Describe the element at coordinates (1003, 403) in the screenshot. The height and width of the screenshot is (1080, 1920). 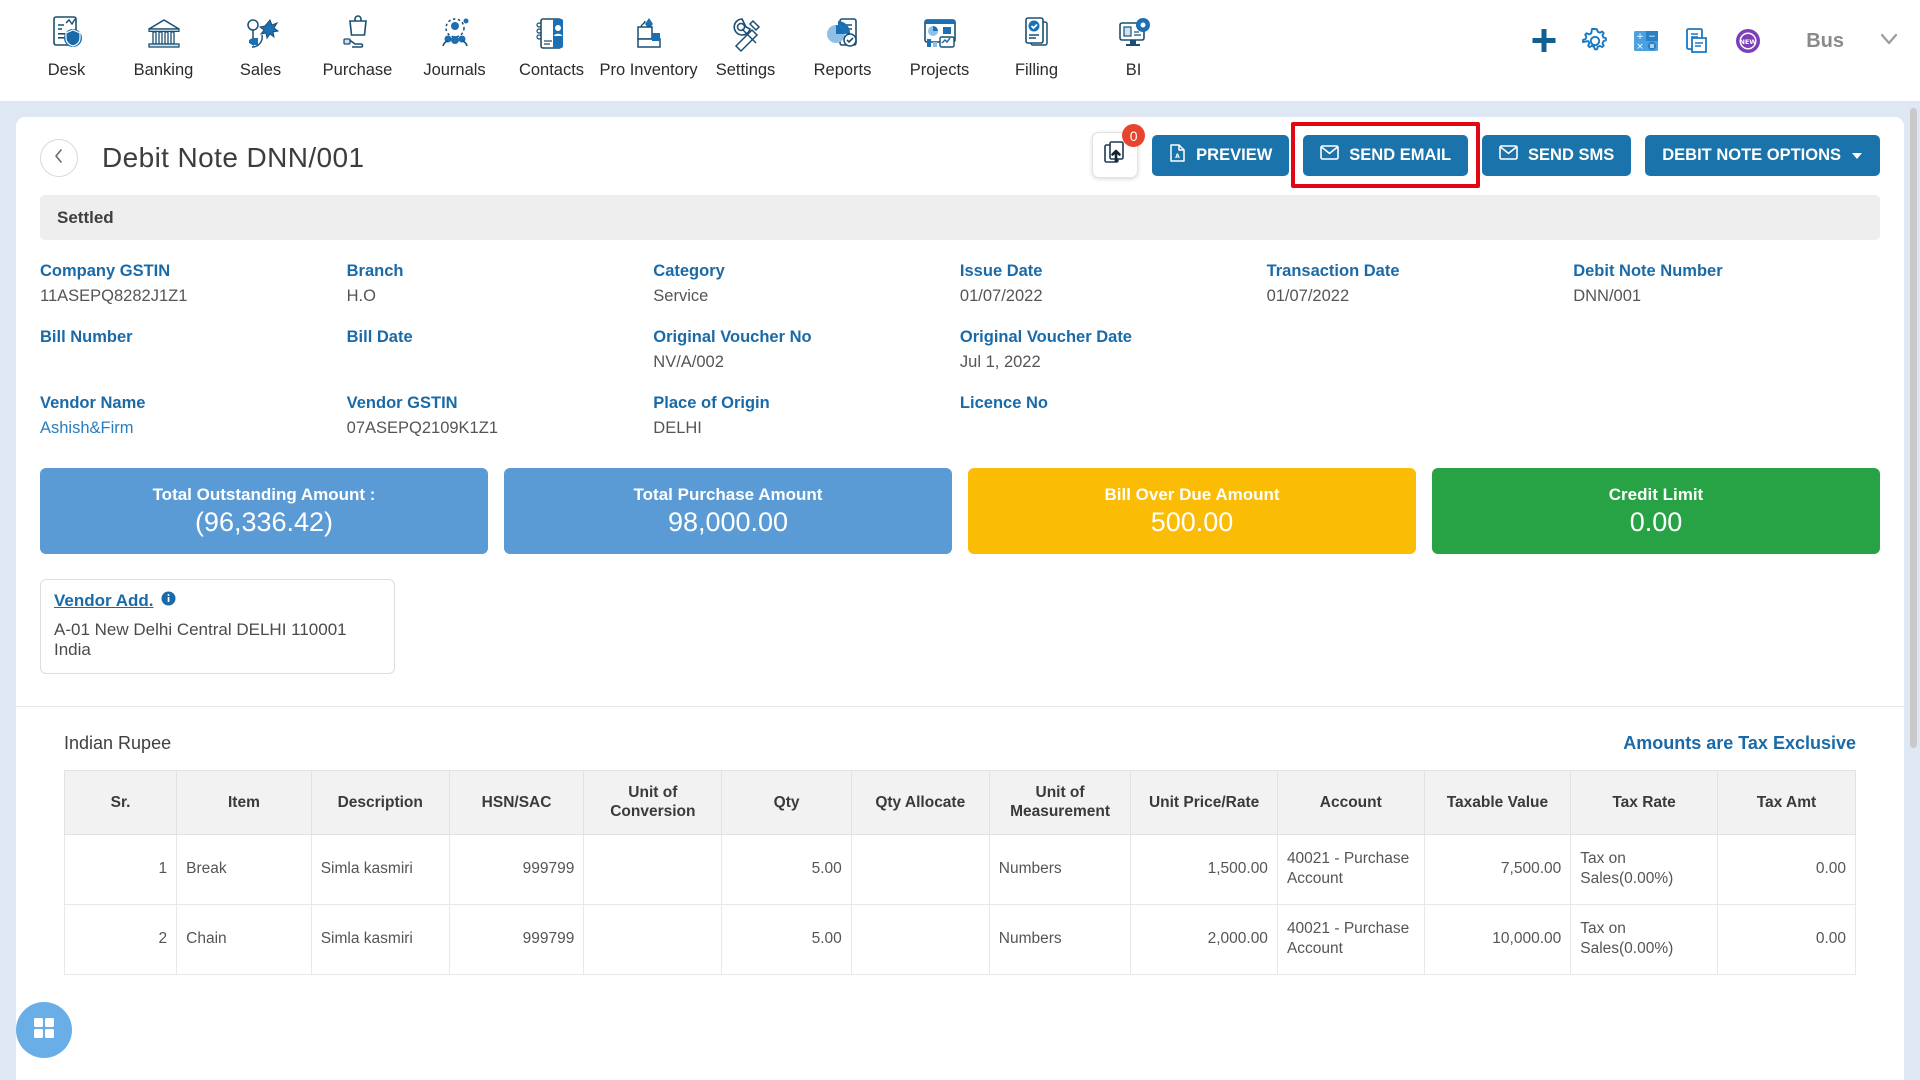
I see `field-label: Licence No` at that location.